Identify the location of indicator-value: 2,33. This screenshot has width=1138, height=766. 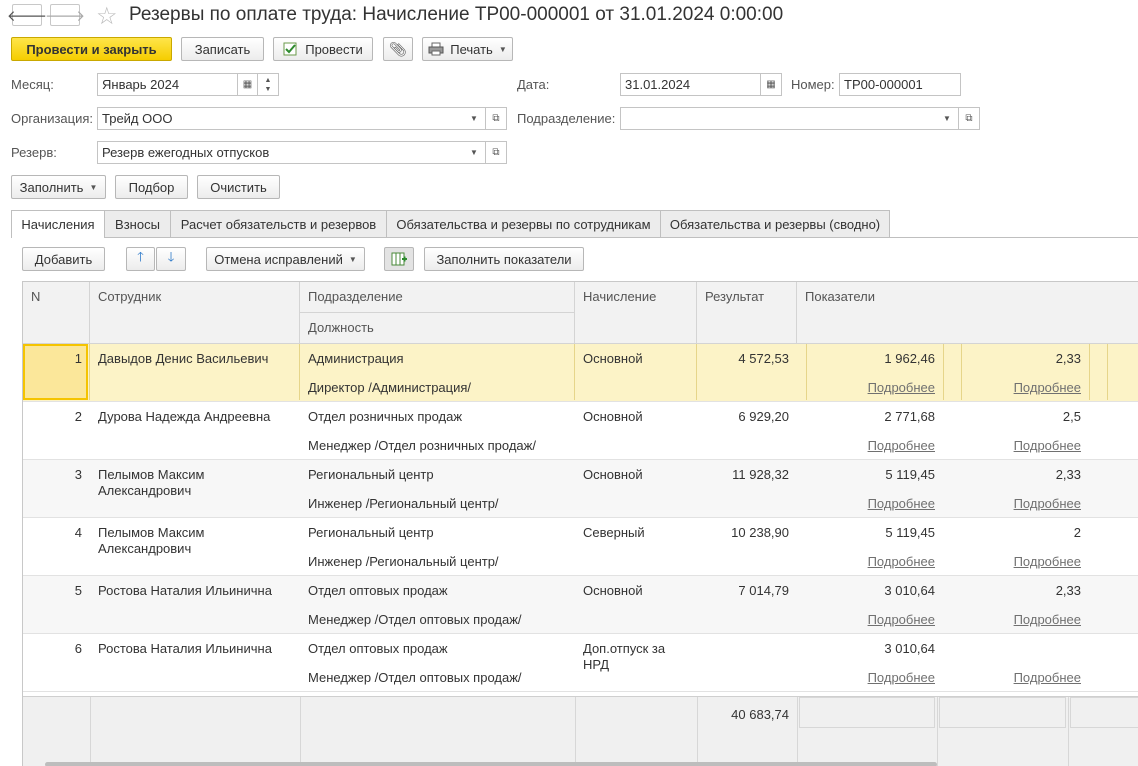
(1068, 358).